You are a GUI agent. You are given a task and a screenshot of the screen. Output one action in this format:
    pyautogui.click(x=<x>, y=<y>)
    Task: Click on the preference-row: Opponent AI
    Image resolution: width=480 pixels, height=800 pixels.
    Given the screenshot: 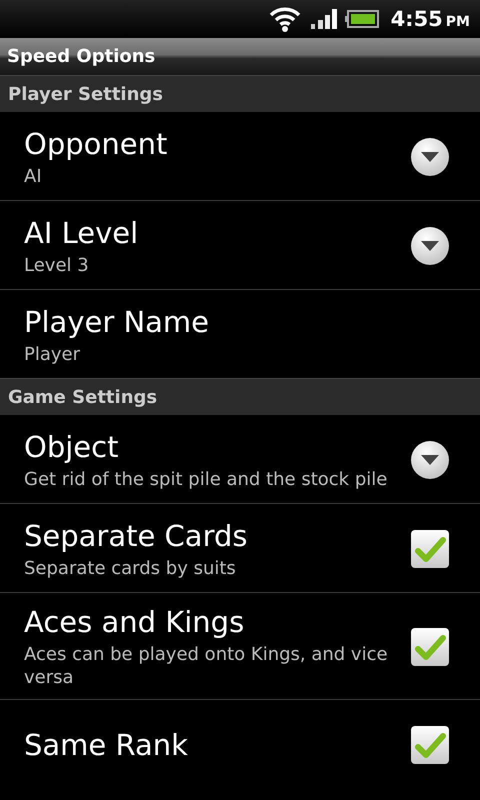 What is the action you would take?
    pyautogui.click(x=240, y=156)
    